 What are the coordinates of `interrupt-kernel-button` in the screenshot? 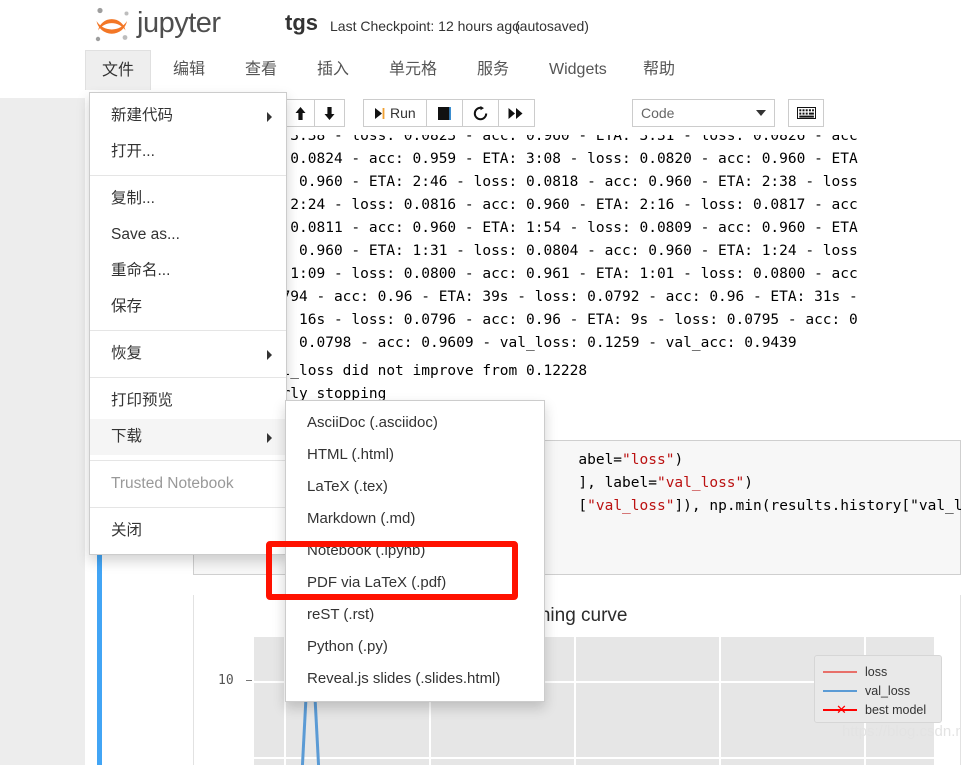 It's located at (444, 113).